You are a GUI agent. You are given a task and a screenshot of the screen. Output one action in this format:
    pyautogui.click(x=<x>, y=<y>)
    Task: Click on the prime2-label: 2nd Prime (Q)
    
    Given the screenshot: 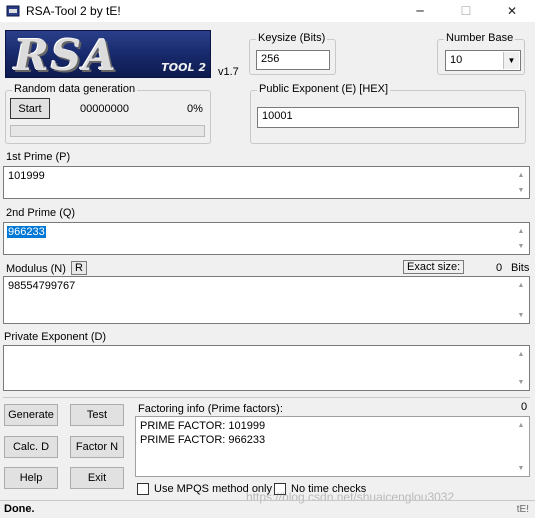 What is the action you would take?
    pyautogui.click(x=41, y=213)
    